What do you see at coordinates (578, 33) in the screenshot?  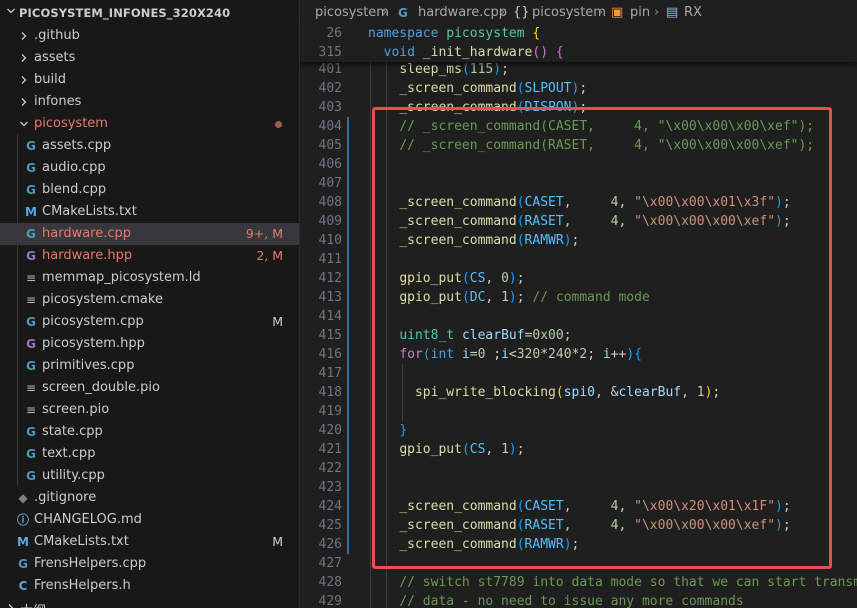 I see `code-line: 26 namespace picosystem {` at bounding box center [578, 33].